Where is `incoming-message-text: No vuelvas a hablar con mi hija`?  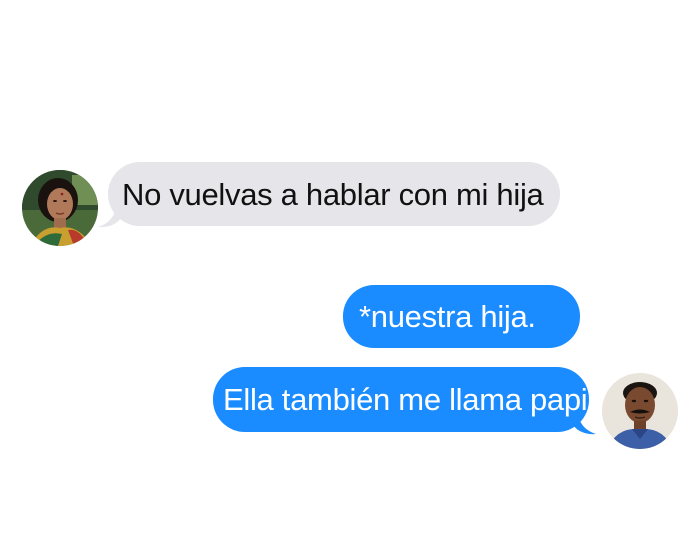
incoming-message-text: No vuelvas a hablar con mi hija is located at coordinates (333, 194).